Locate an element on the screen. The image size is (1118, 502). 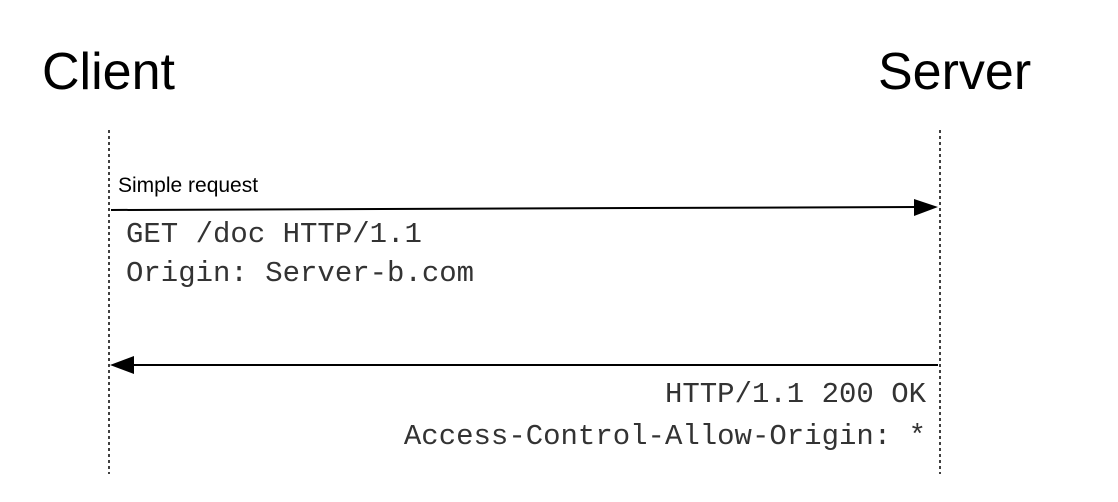
response-arrow is located at coordinates (524, 365).